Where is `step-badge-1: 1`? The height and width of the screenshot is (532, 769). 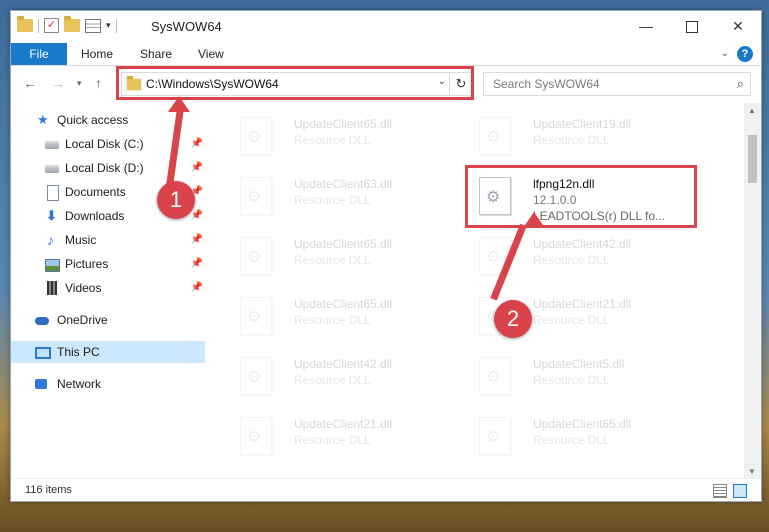 step-badge-1: 1 is located at coordinates (176, 200).